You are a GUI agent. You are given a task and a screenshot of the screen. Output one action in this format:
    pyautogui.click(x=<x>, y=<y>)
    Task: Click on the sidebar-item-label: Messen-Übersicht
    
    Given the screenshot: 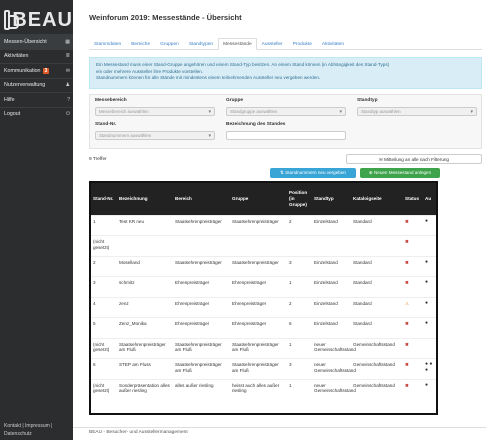 What is the action you would take?
    pyautogui.click(x=25, y=41)
    